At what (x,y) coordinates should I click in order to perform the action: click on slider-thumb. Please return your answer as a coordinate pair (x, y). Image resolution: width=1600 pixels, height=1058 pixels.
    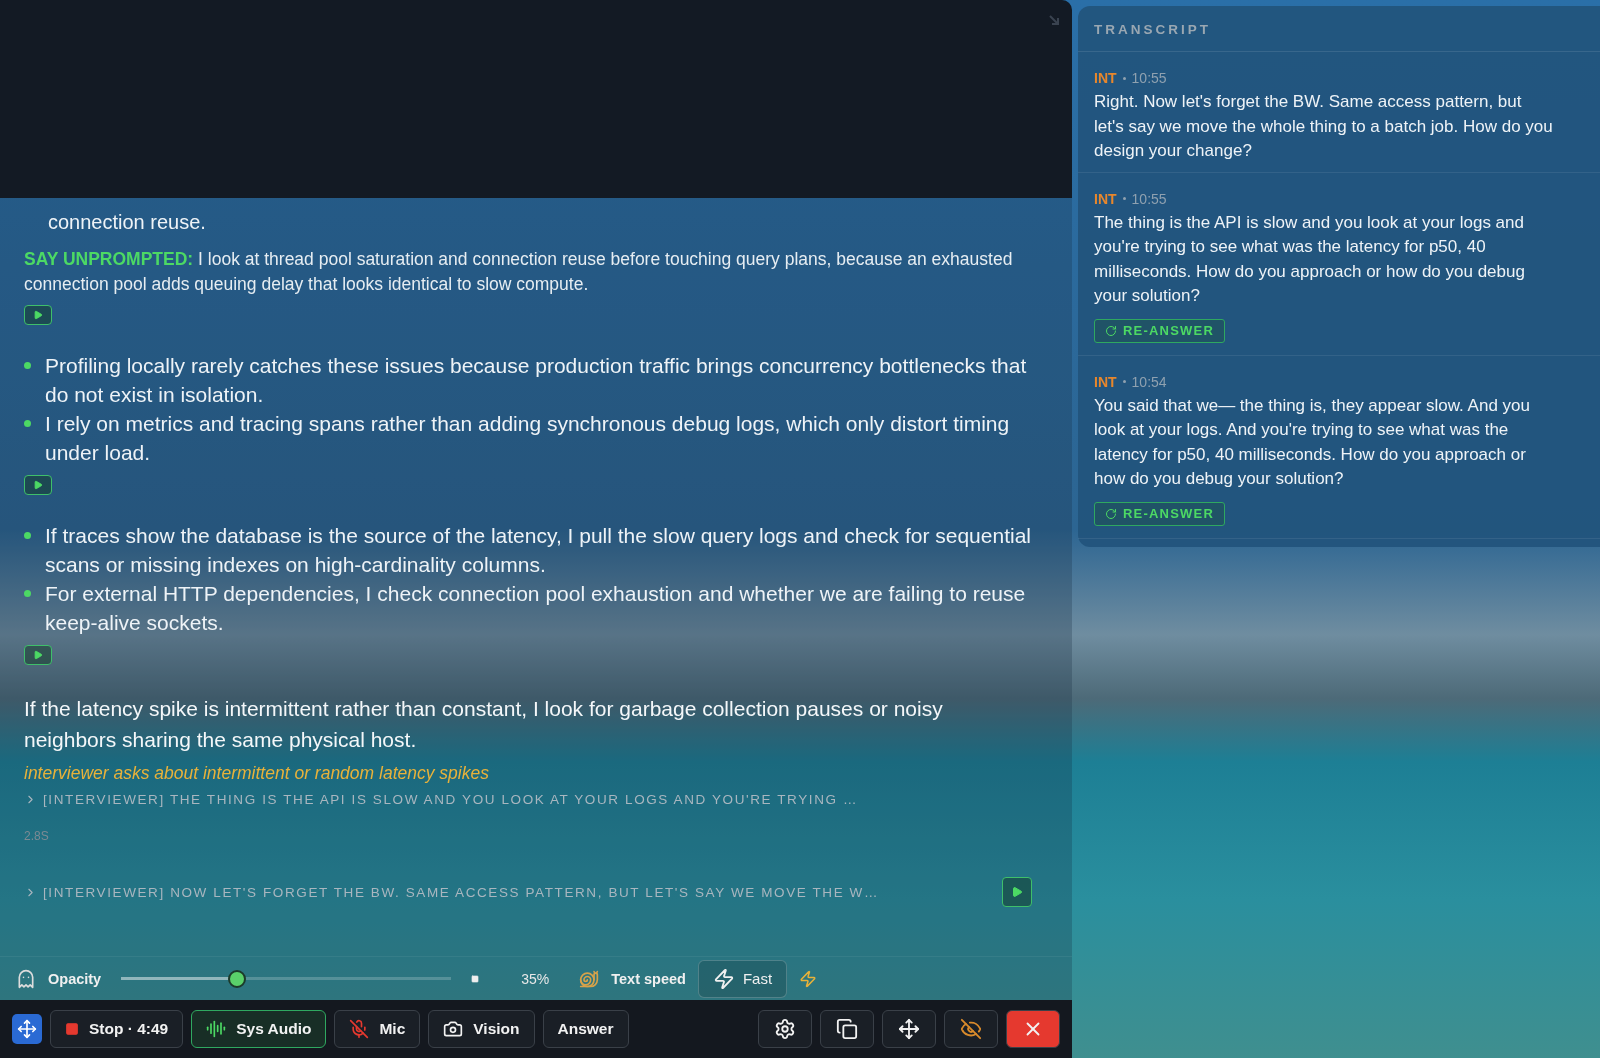
    Looking at the image, I should click on (236, 978).